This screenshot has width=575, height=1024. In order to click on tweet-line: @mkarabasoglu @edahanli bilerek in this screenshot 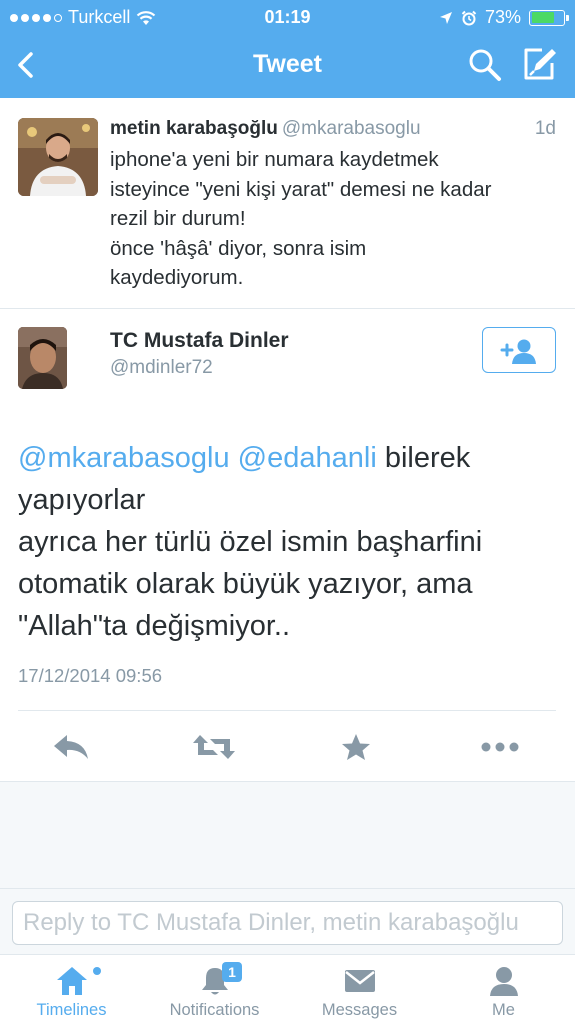, I will do `click(288, 458)`.